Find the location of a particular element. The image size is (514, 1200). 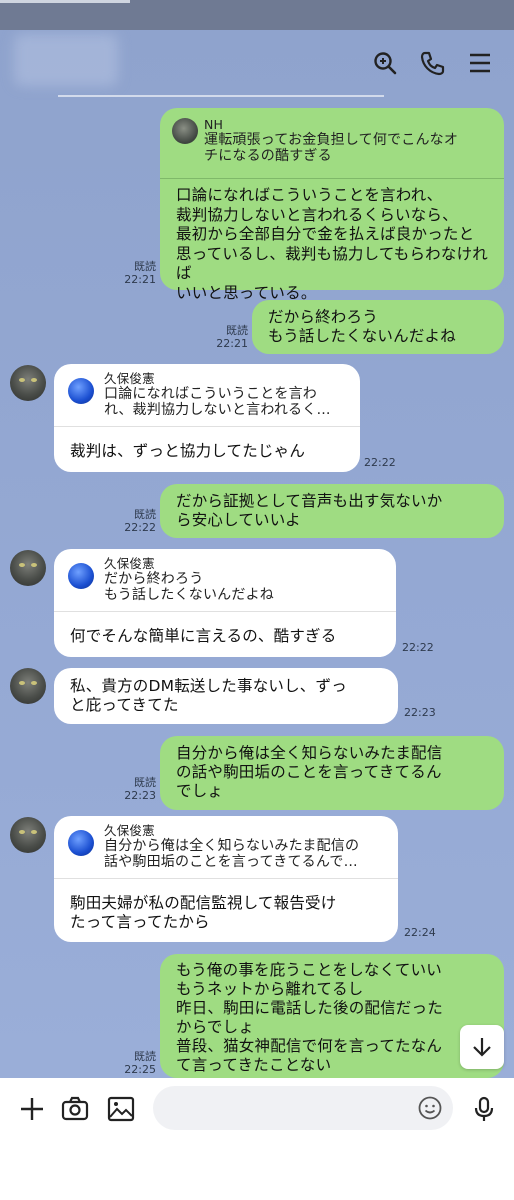

chat-title-blurred is located at coordinates (66, 60).